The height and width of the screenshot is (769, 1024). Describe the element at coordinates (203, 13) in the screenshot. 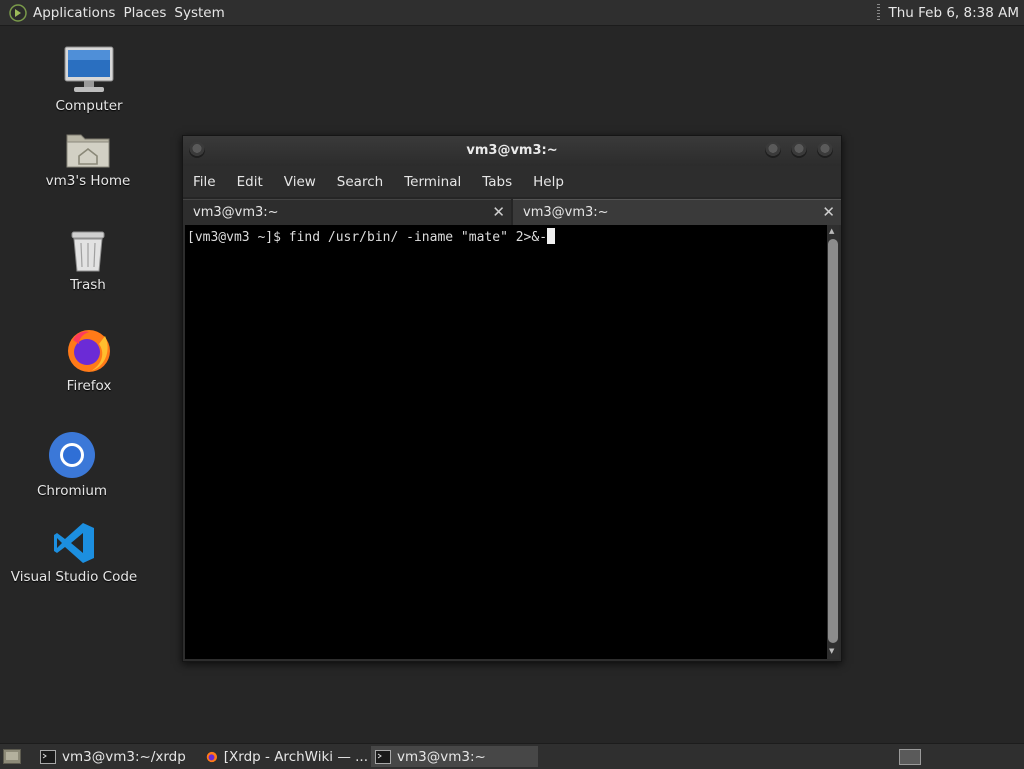

I see `system-menu: System` at that location.